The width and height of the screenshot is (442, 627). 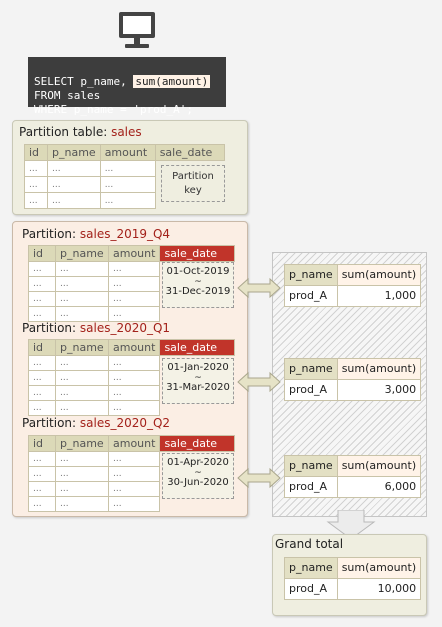 I want to click on col-sale-date: sale_date, so click(x=189, y=152).